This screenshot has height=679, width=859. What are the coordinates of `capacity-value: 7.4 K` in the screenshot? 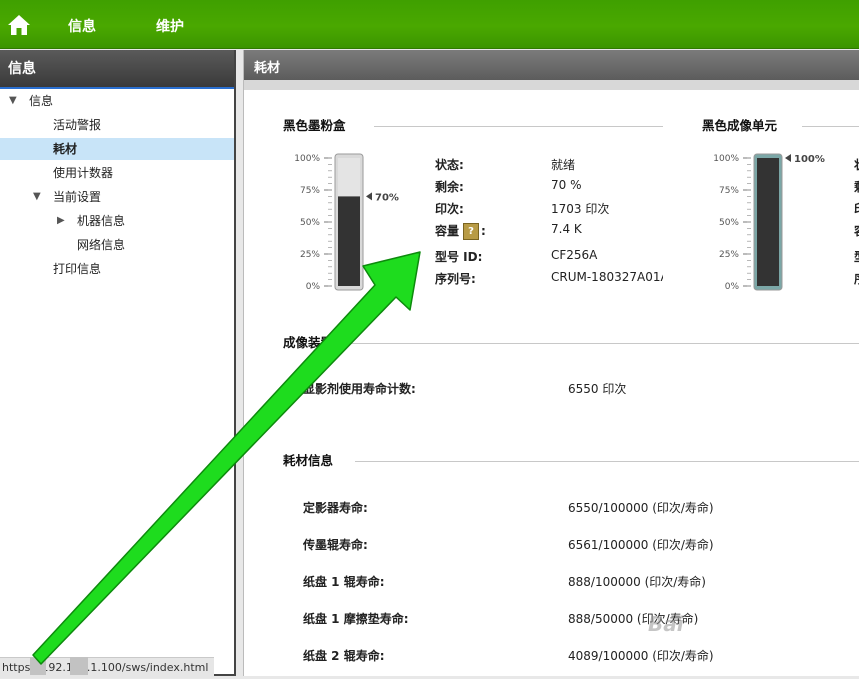 It's located at (566, 229).